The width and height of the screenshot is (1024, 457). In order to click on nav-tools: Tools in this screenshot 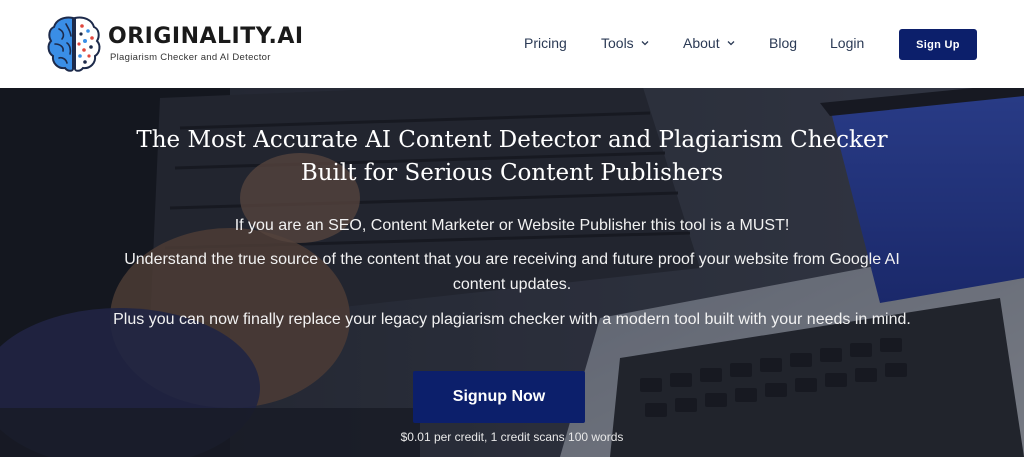, I will do `click(625, 43)`.